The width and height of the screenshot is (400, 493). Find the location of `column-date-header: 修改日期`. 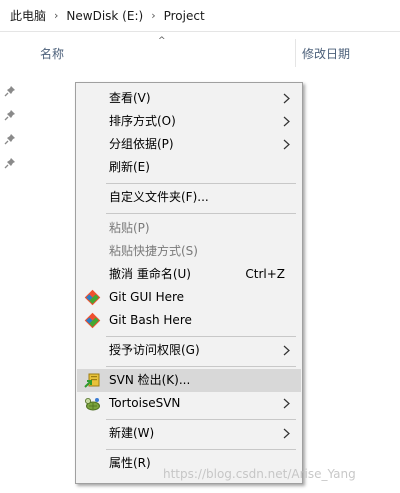

column-date-header: 修改日期 is located at coordinates (326, 53).